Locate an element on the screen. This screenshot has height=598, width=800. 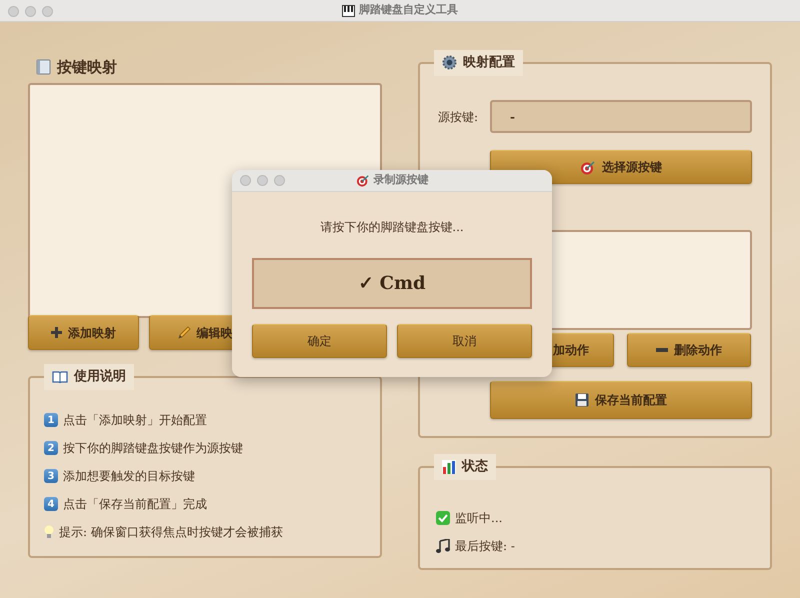
source-key-field: - is located at coordinates (621, 116).